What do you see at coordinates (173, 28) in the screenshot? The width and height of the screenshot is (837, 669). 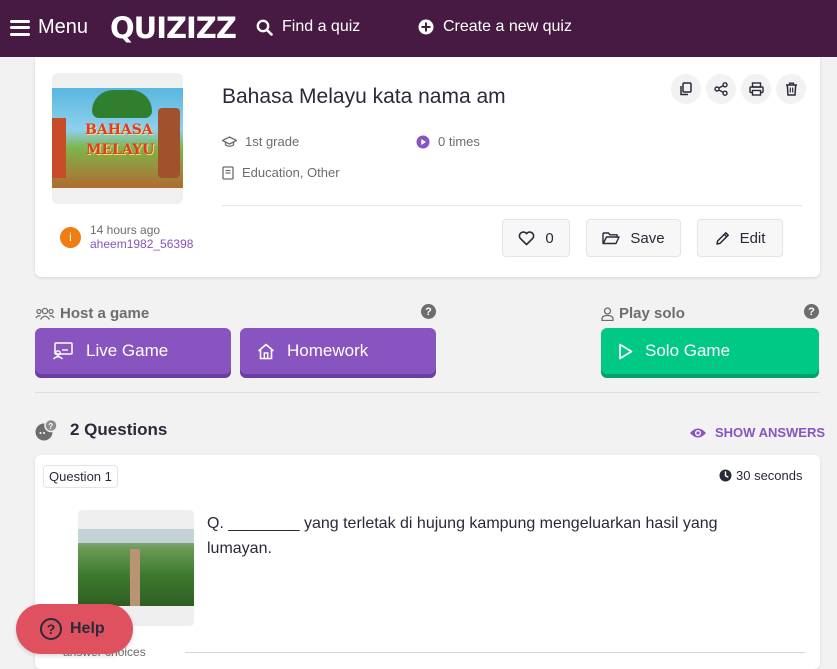 I see `quizizz-logo: QUIZIZZ` at bounding box center [173, 28].